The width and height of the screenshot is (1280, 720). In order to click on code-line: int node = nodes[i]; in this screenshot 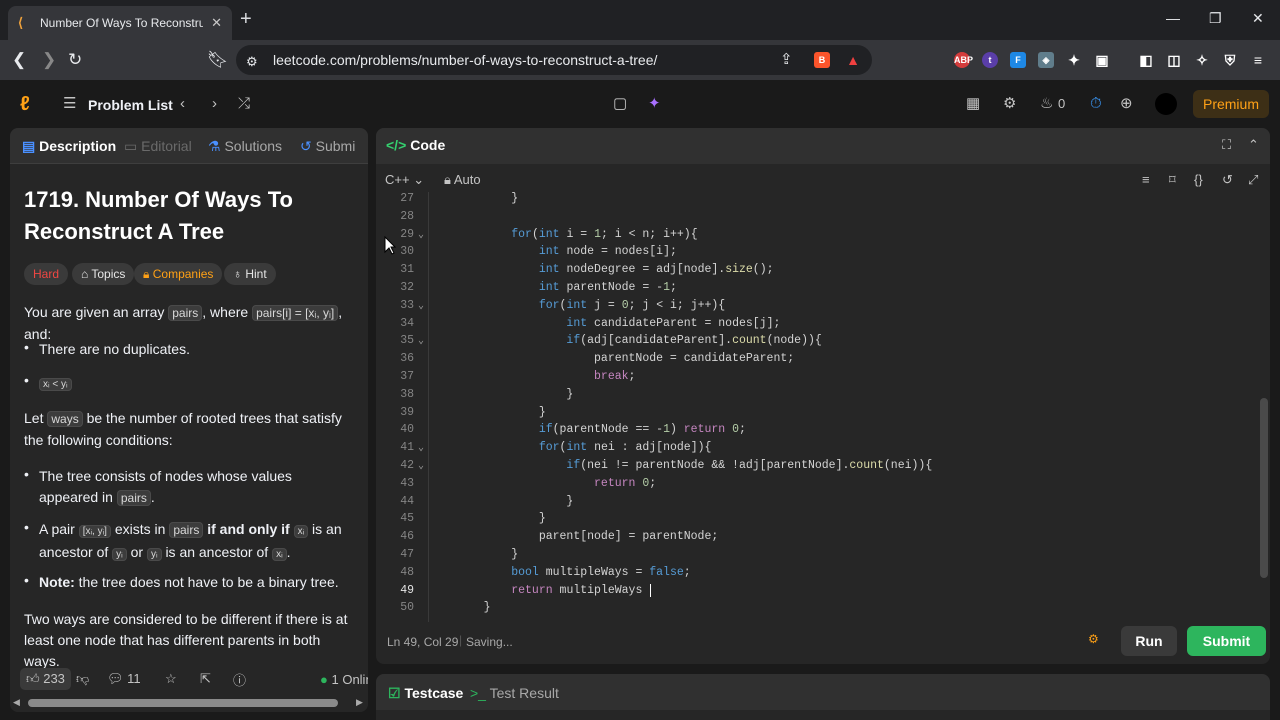, I will do `click(566, 251)`.